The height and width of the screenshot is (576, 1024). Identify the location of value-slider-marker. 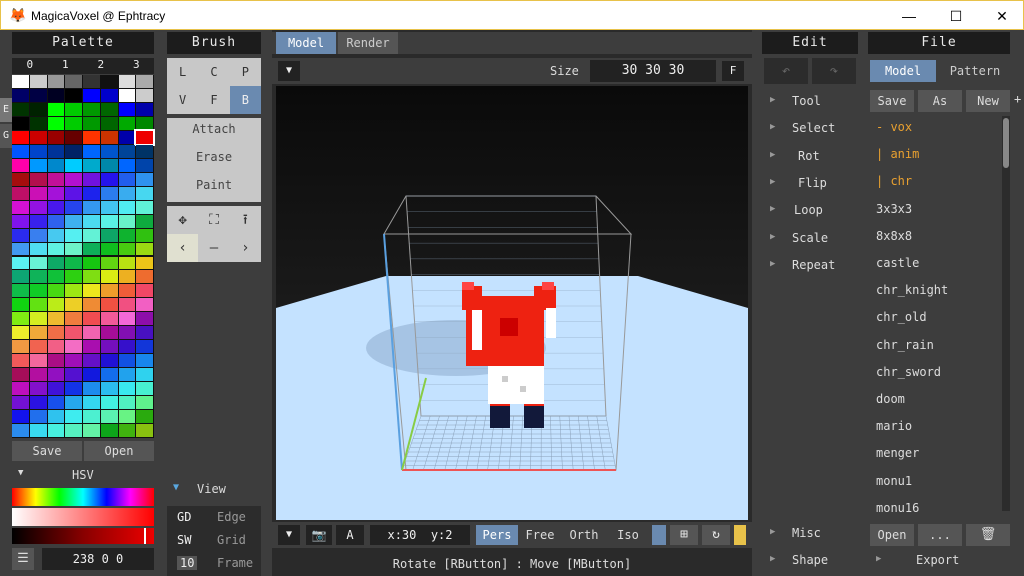
(145, 536).